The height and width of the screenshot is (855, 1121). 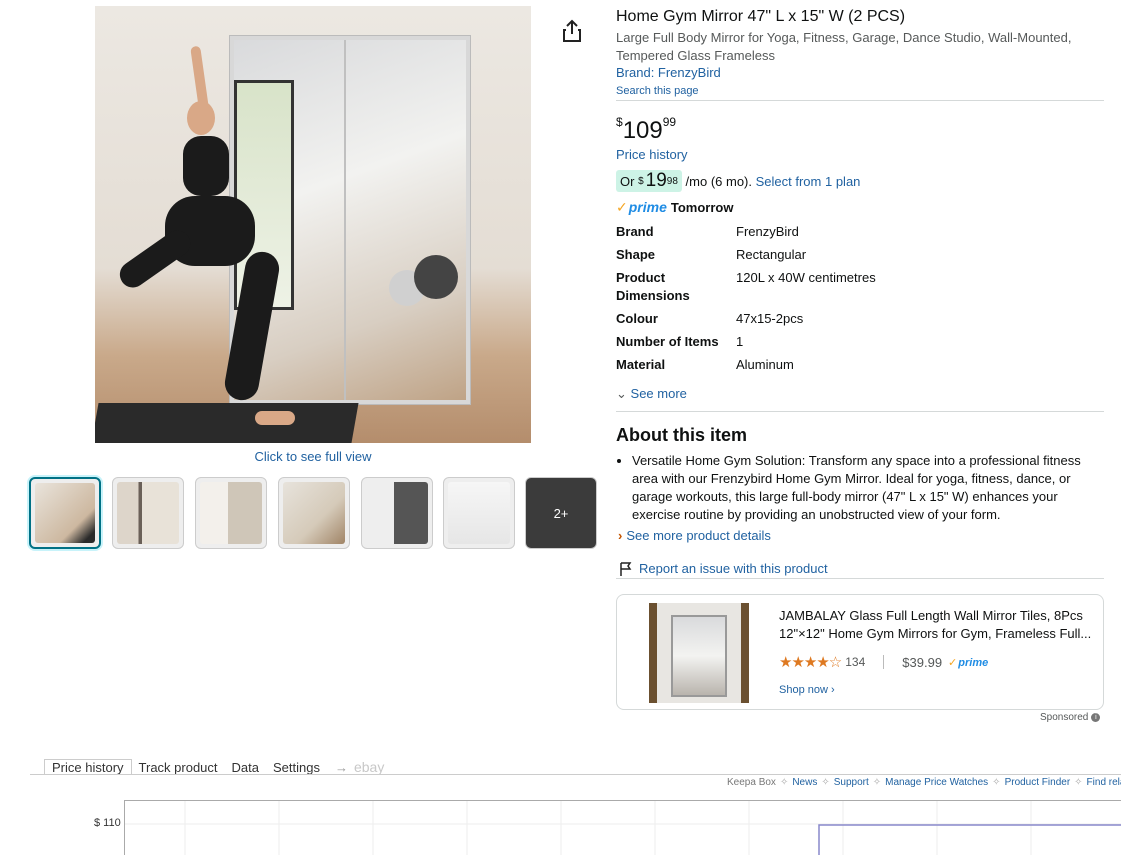 I want to click on about-heading: About this item, so click(x=681, y=435).